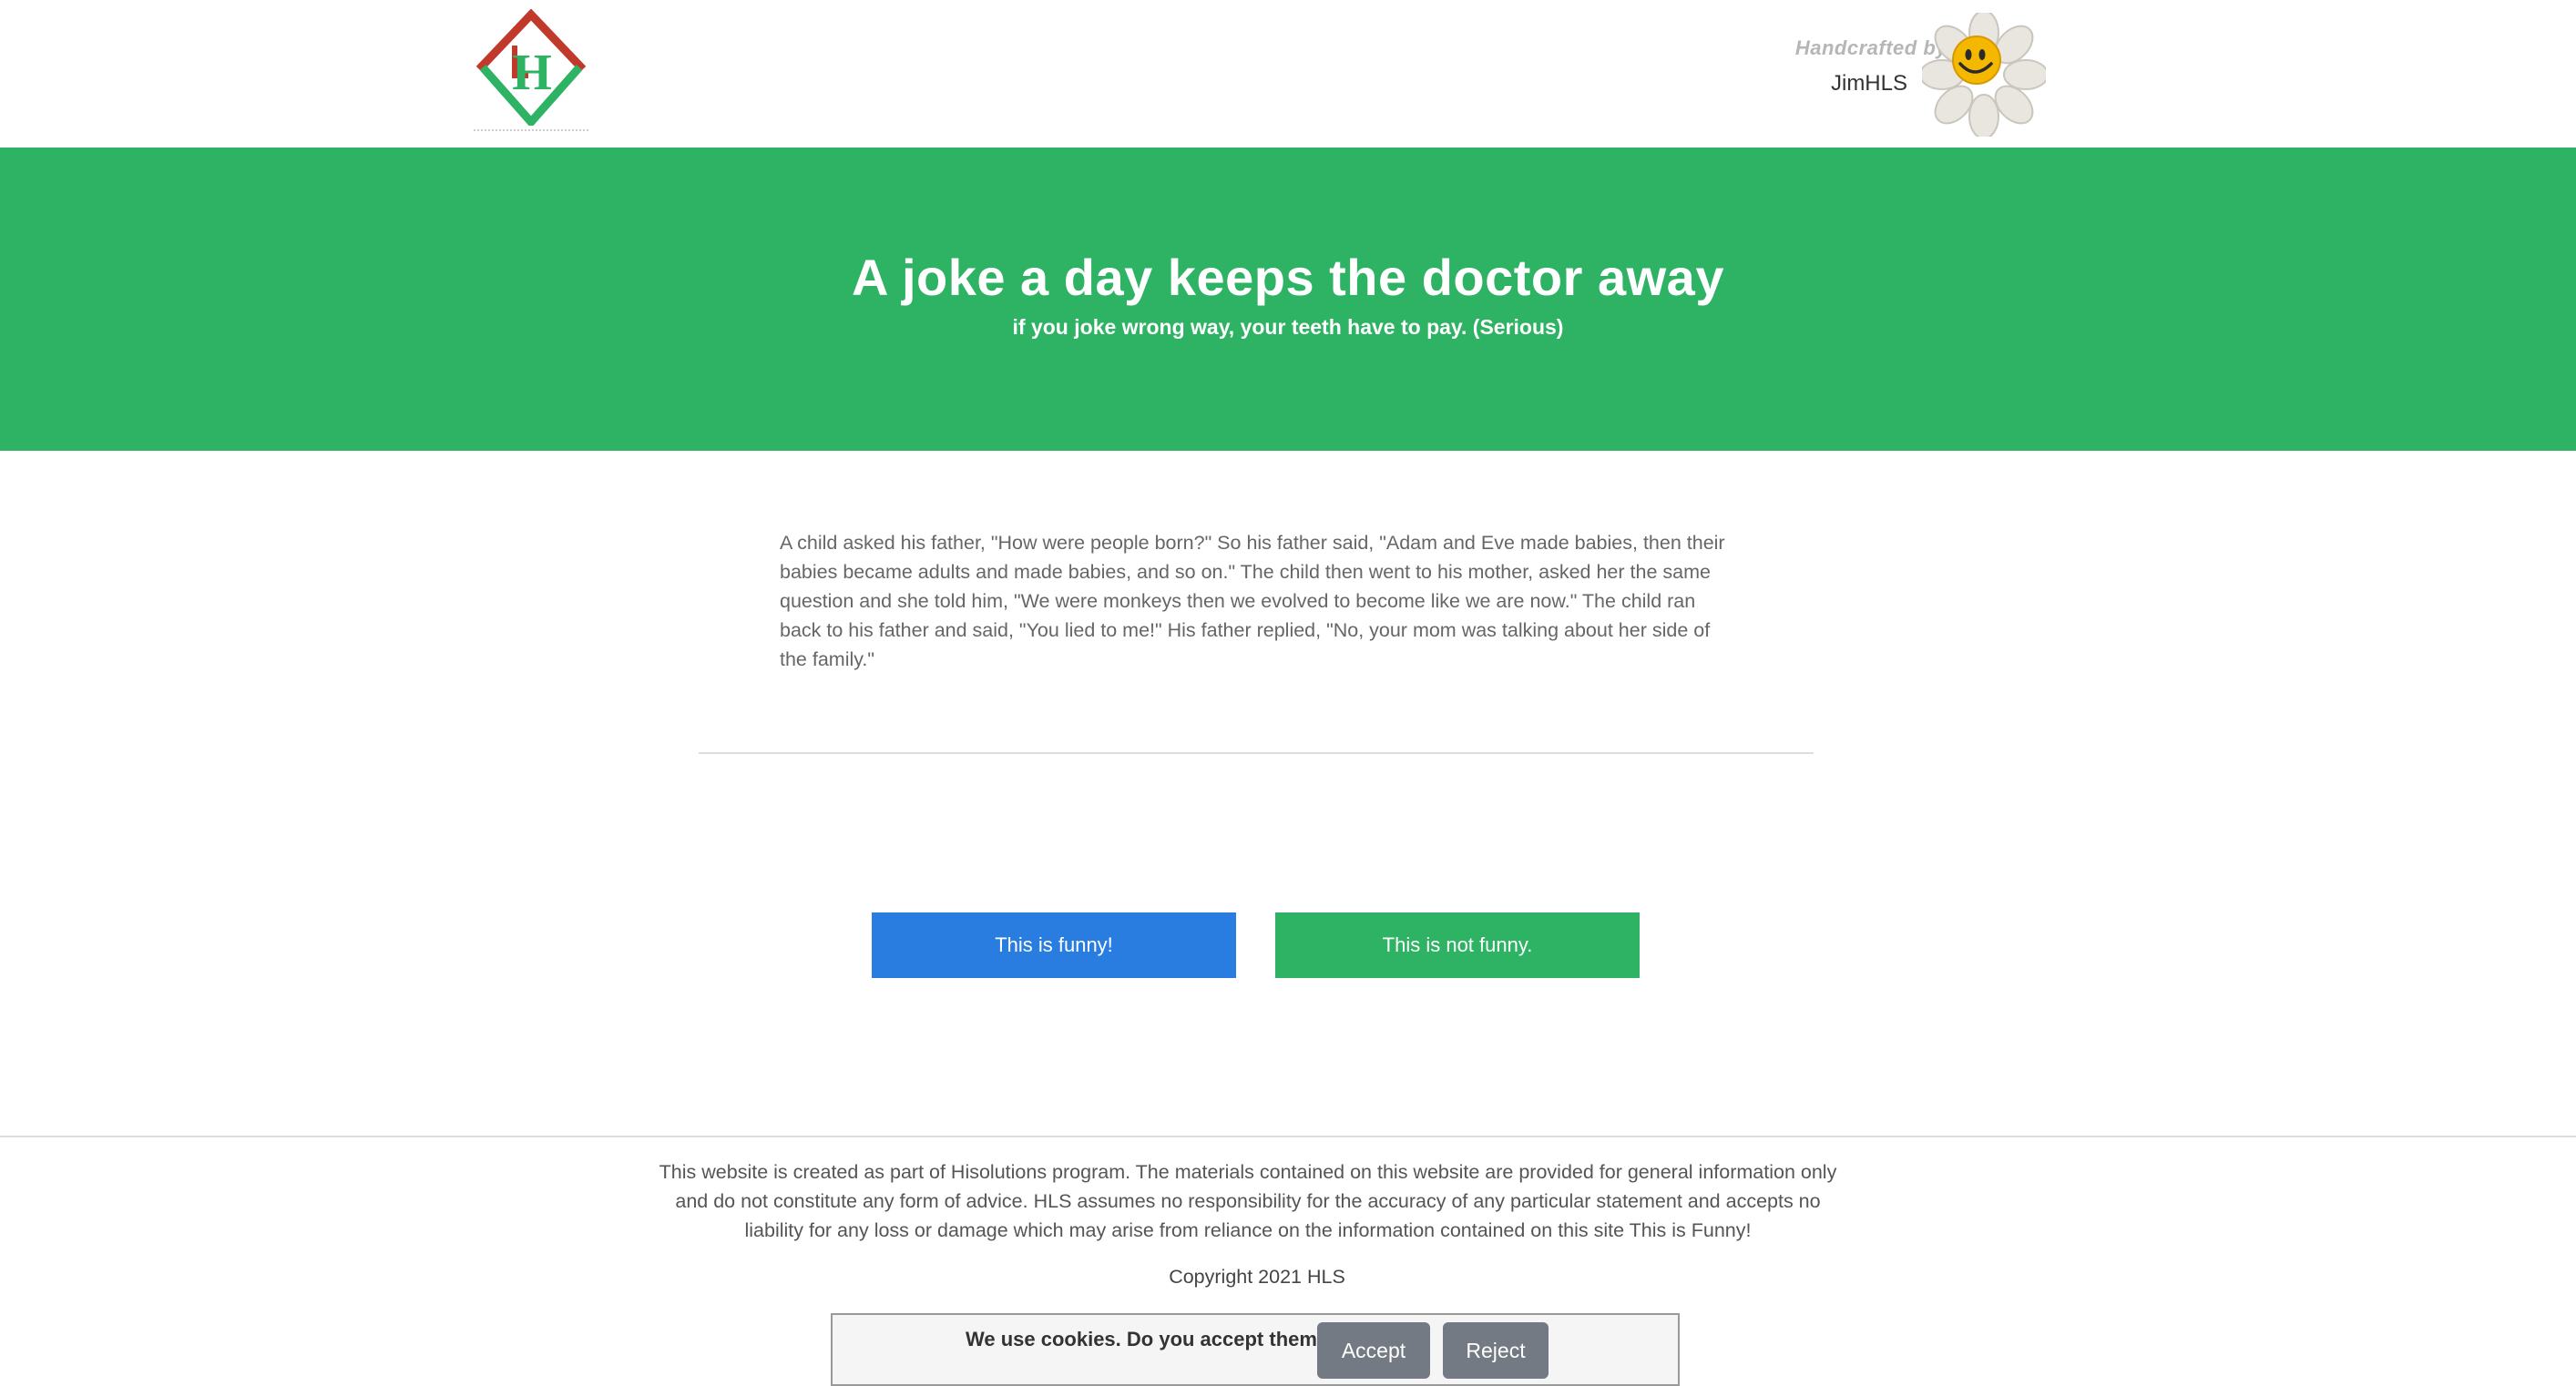 This screenshot has width=2576, height=1386. I want to click on footer-divider, so click(1288, 1136).